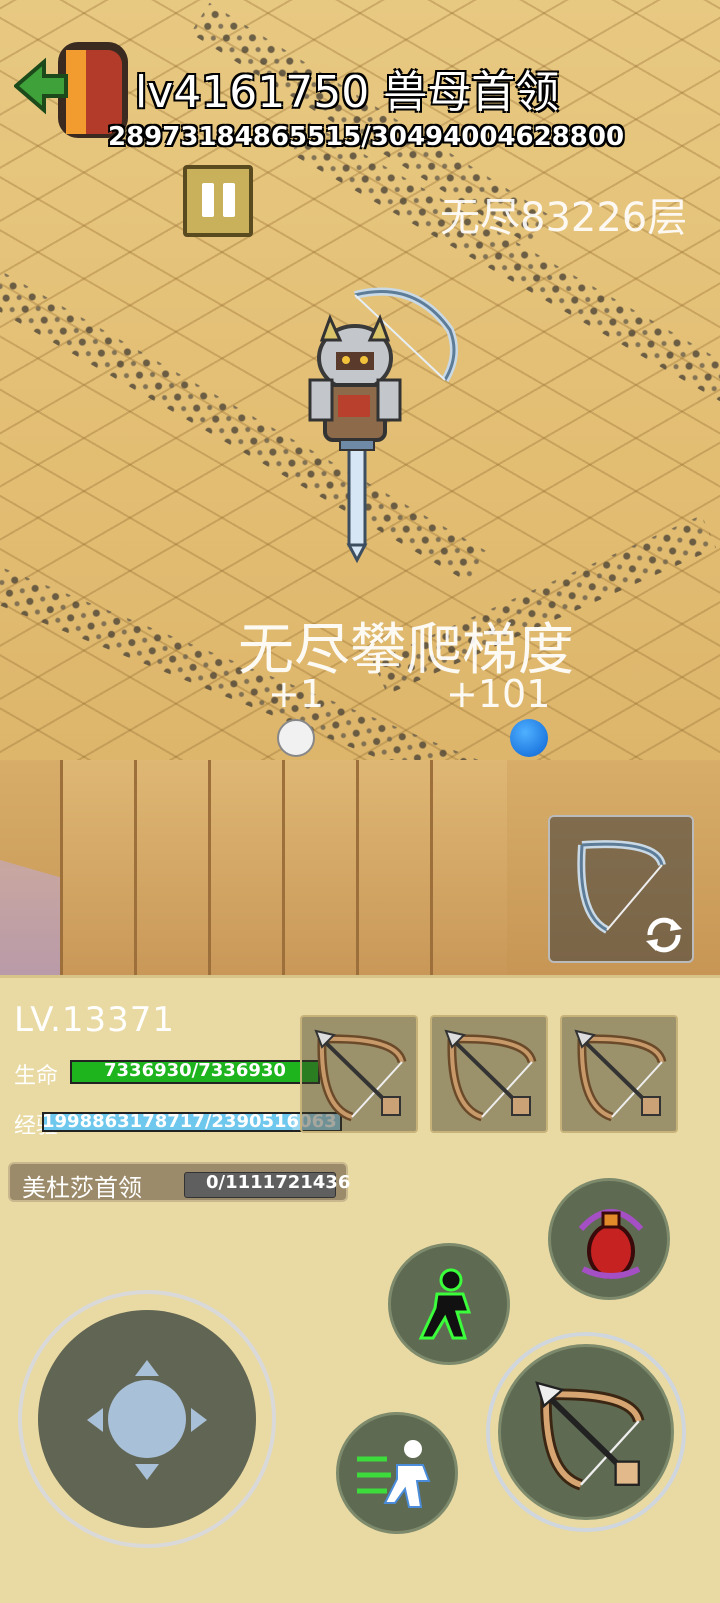  Describe the element at coordinates (347, 92) in the screenshot. I see `boss-title: lv4161750 兽母首领` at that location.